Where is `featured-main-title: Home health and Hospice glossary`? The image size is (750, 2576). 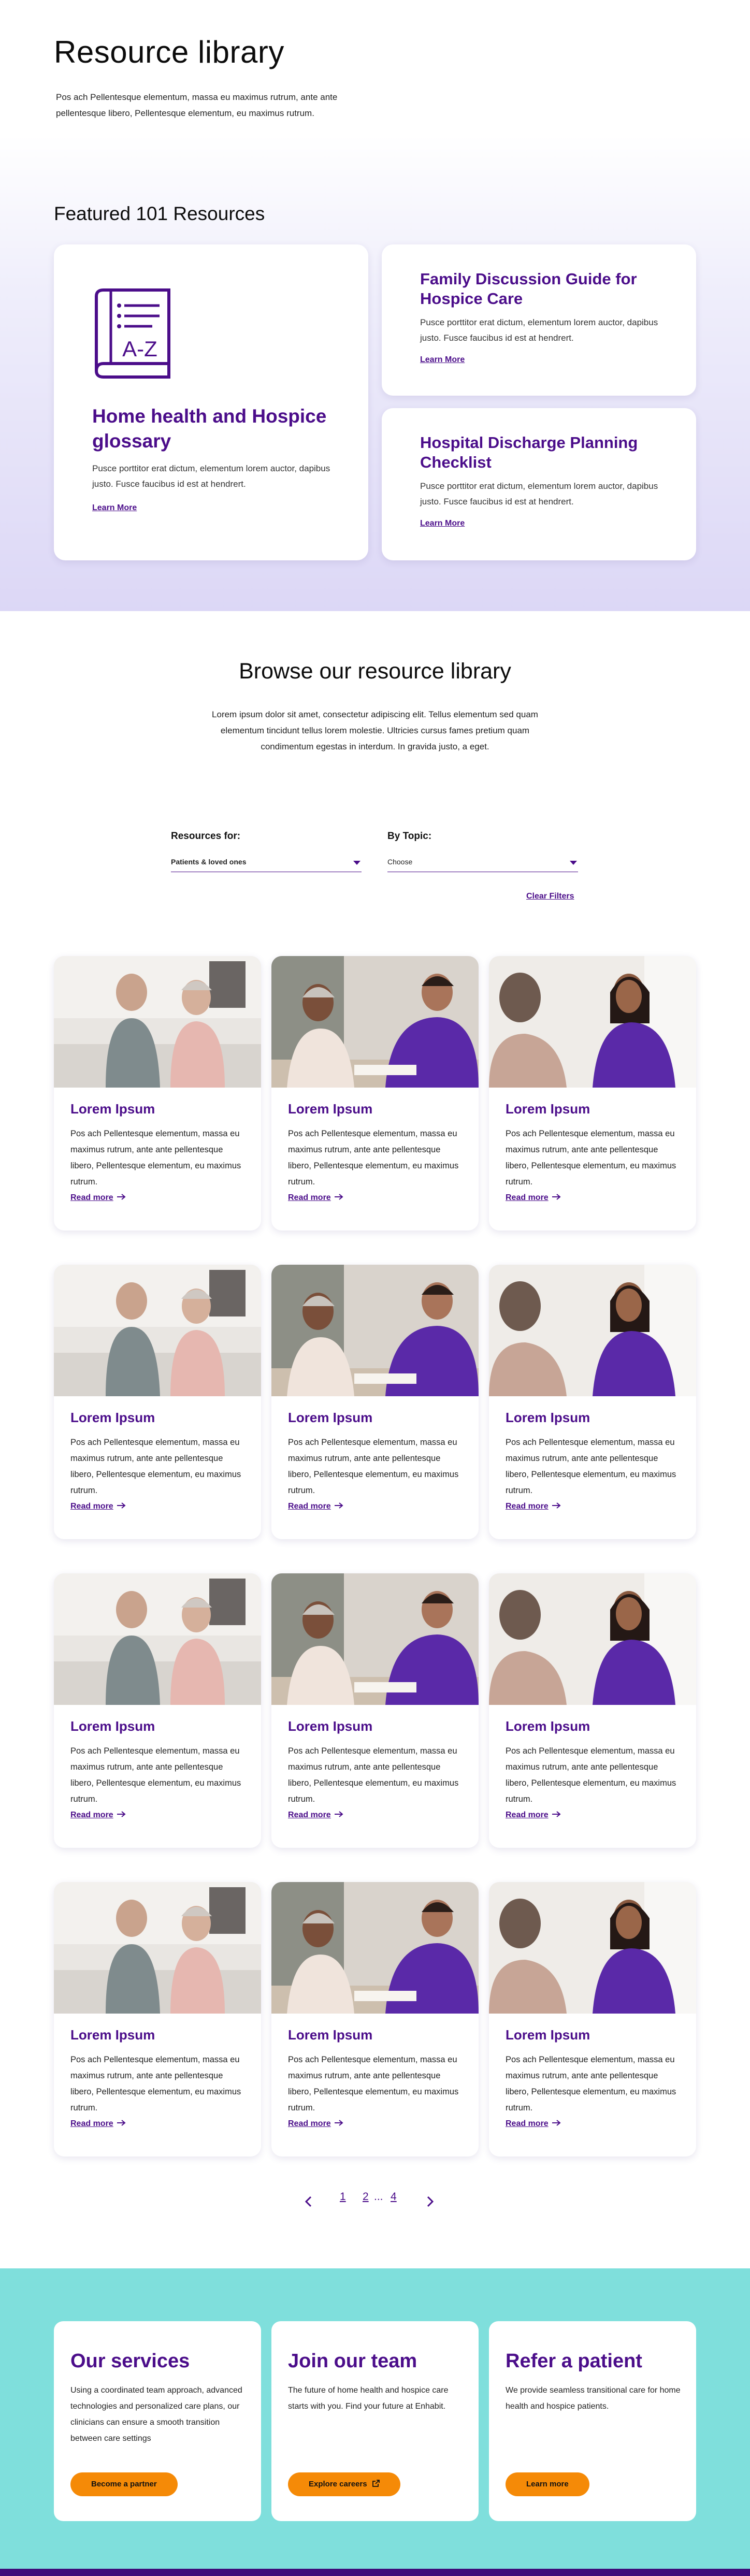 featured-main-title: Home health and Hospice glossary is located at coordinates (210, 429).